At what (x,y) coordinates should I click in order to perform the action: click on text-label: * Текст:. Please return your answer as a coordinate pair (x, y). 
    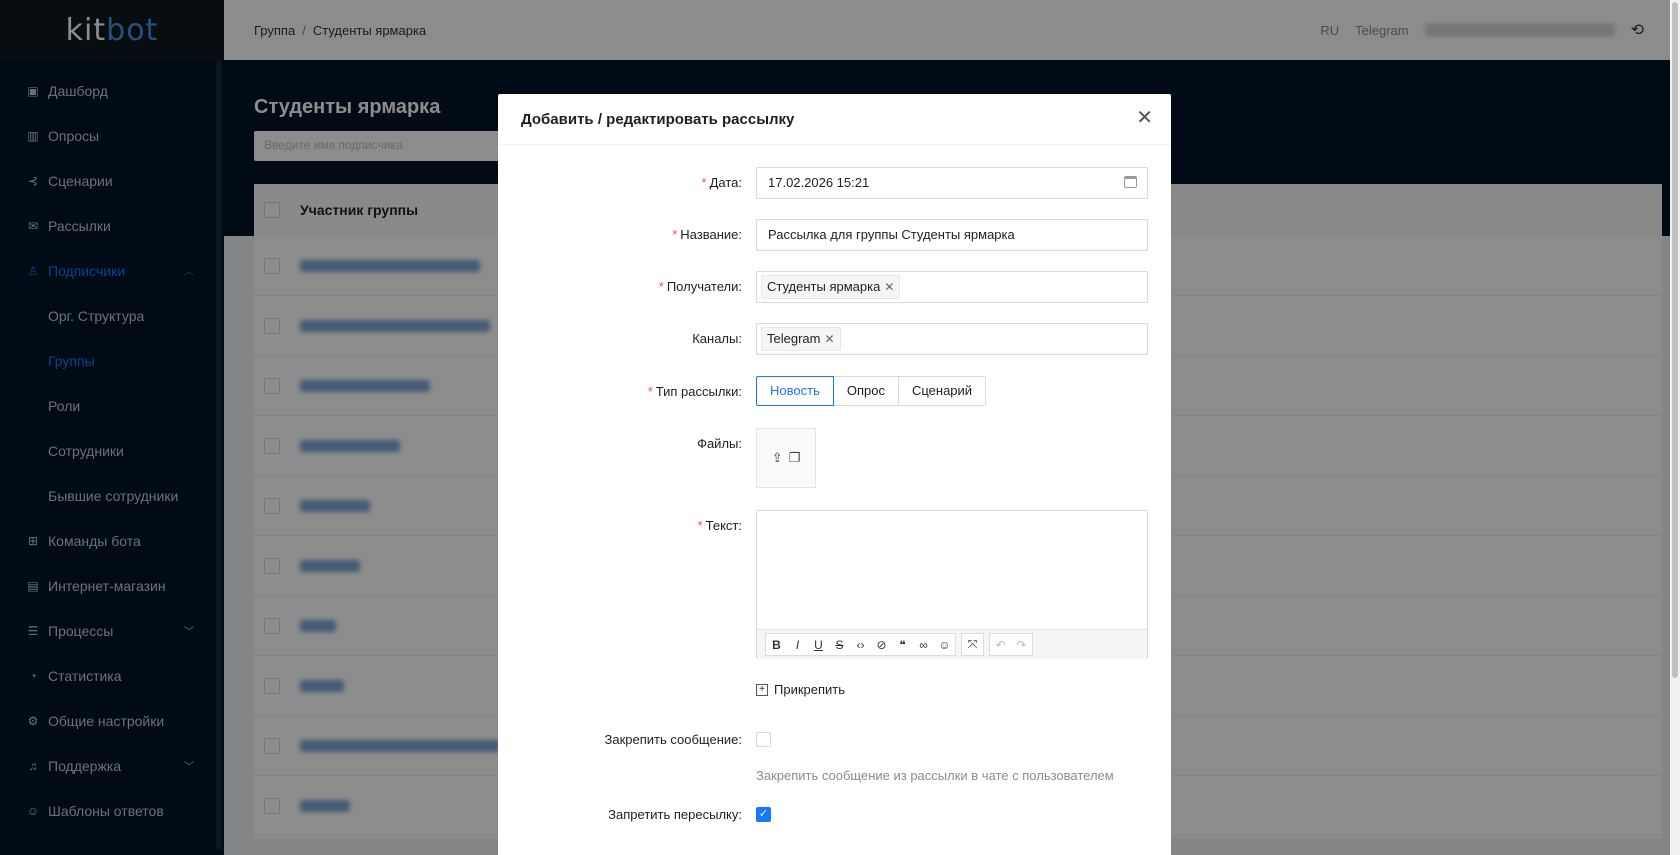
    Looking at the image, I should click on (719, 525).